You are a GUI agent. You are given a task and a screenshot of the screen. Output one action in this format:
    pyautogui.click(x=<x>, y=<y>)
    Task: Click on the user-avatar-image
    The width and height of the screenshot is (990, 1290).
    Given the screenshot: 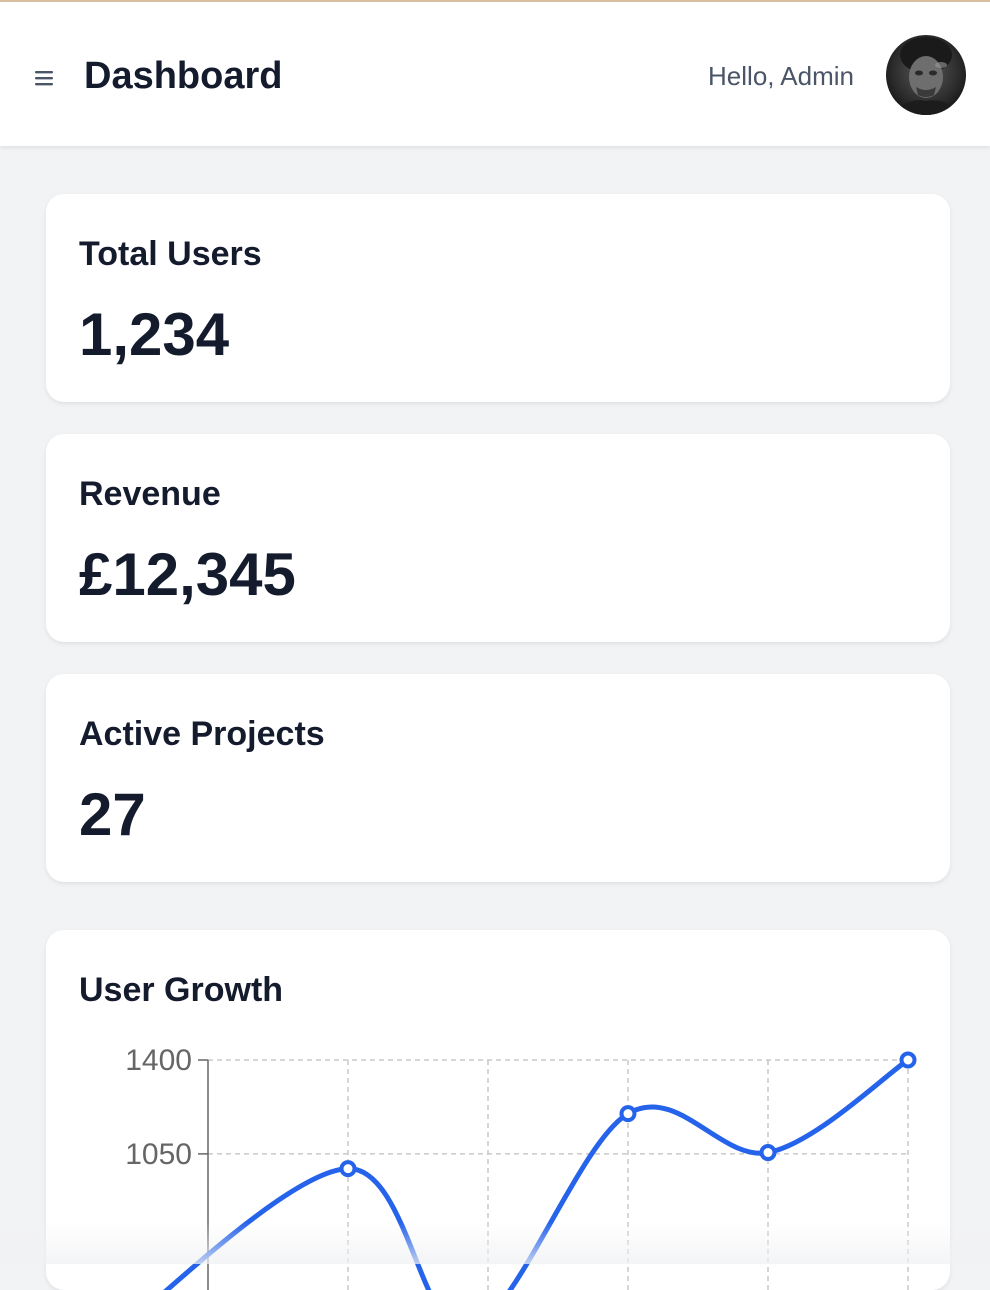 What is the action you would take?
    pyautogui.click(x=926, y=75)
    